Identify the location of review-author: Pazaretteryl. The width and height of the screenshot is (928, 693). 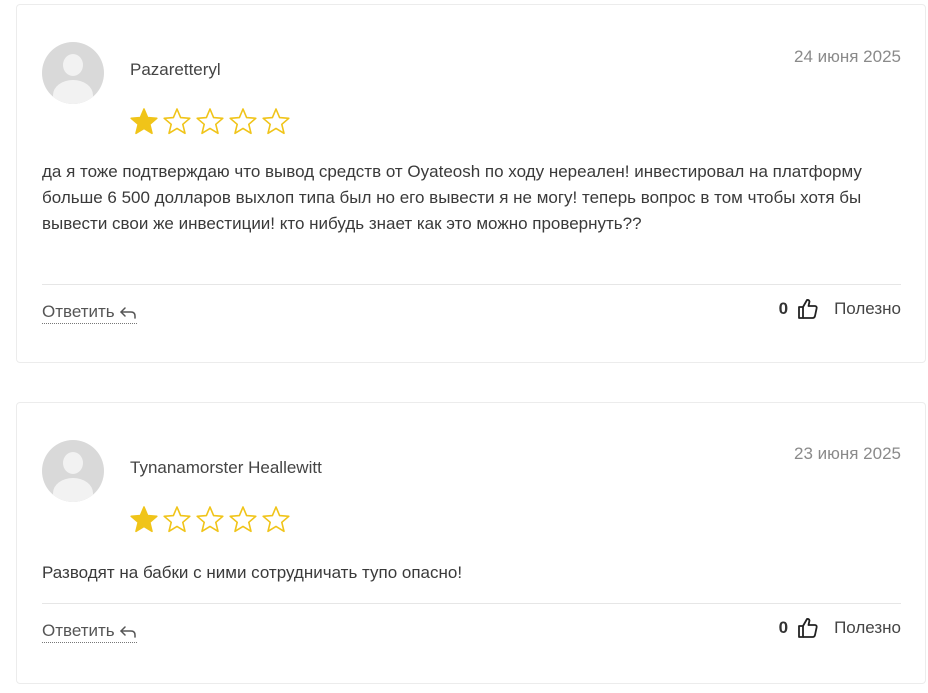
(175, 69).